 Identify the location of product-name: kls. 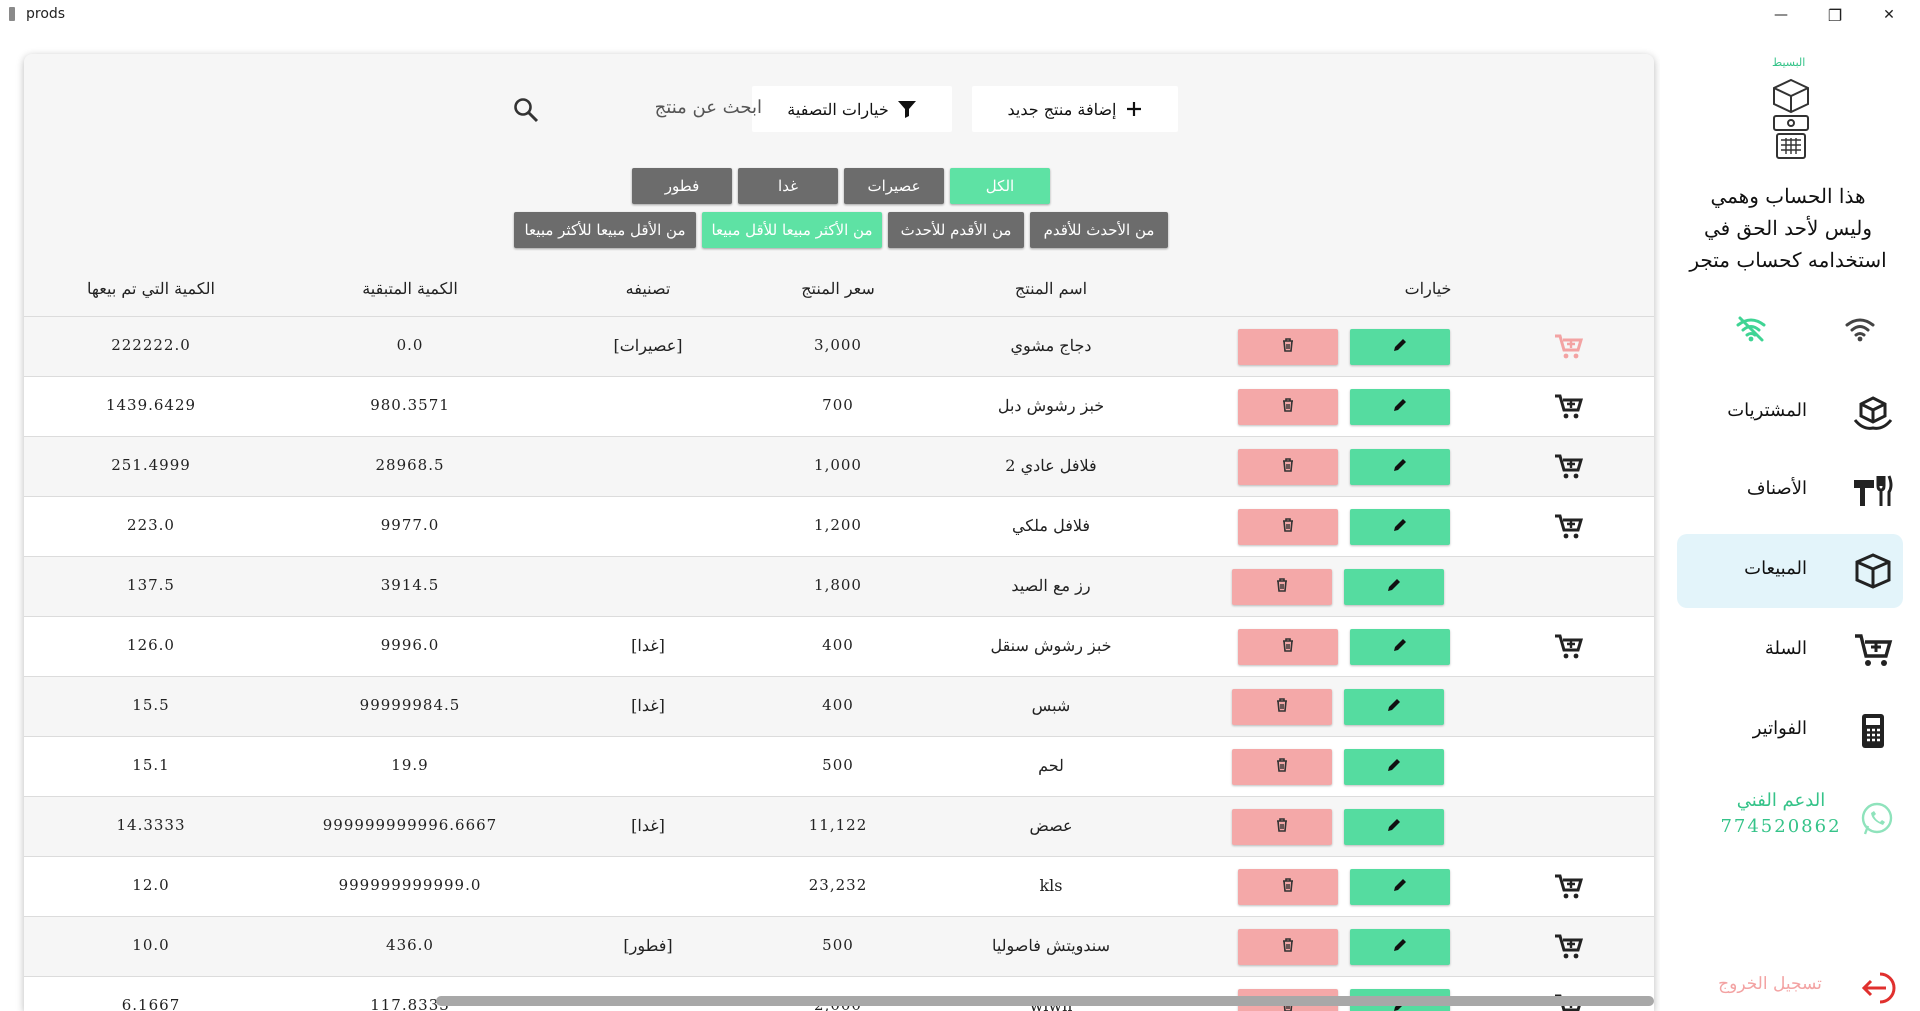
(1051, 885).